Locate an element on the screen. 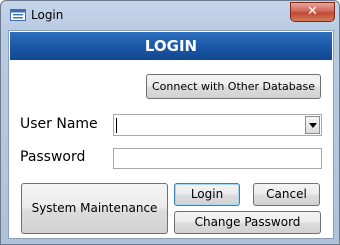 Image resolution: width=340 pixels, height=245 pixels. title-bar: Login ✕ is located at coordinates (170, 15).